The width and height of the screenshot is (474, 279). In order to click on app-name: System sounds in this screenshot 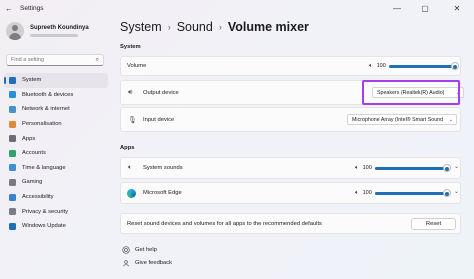, I will do `click(163, 168)`.